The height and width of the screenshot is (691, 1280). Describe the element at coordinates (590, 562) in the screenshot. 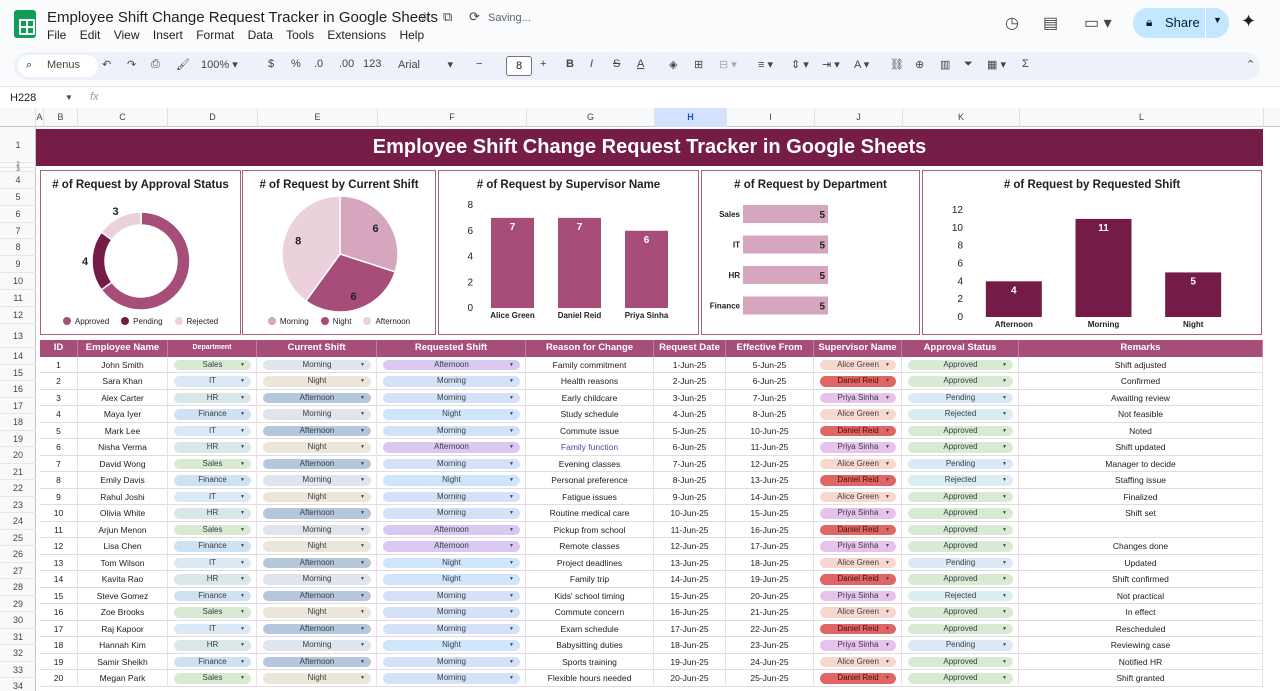

I see `table-cell: Project deadlines` at that location.